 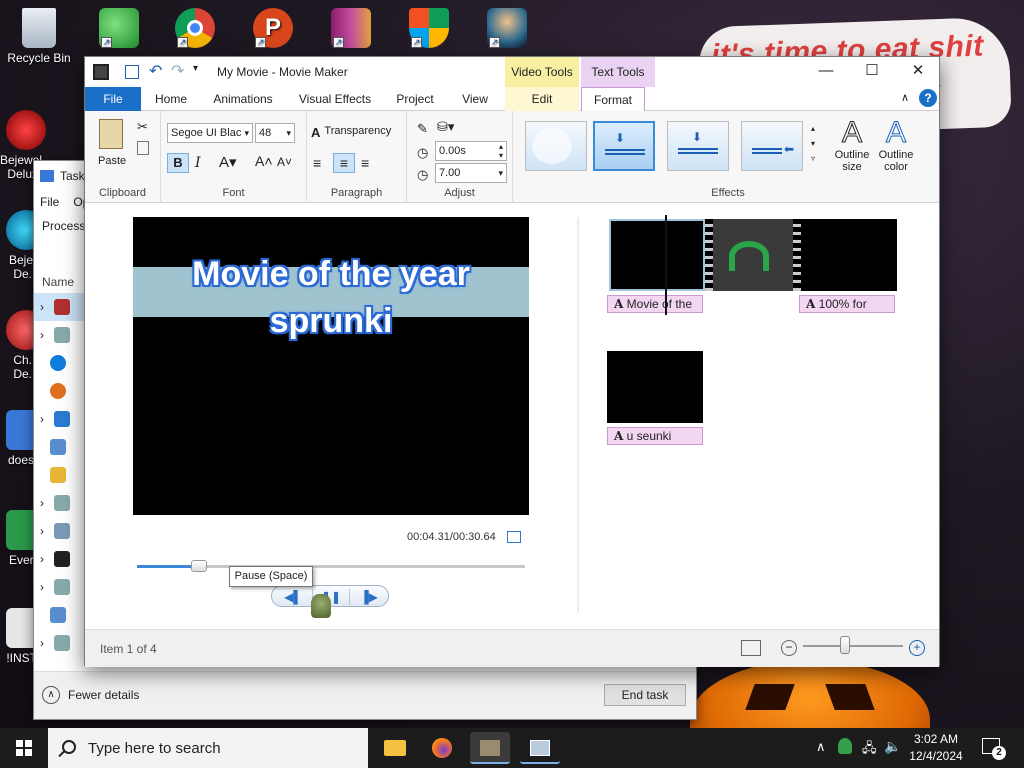 What do you see at coordinates (556, 146) in the screenshot?
I see `effect-thumbnail` at bounding box center [556, 146].